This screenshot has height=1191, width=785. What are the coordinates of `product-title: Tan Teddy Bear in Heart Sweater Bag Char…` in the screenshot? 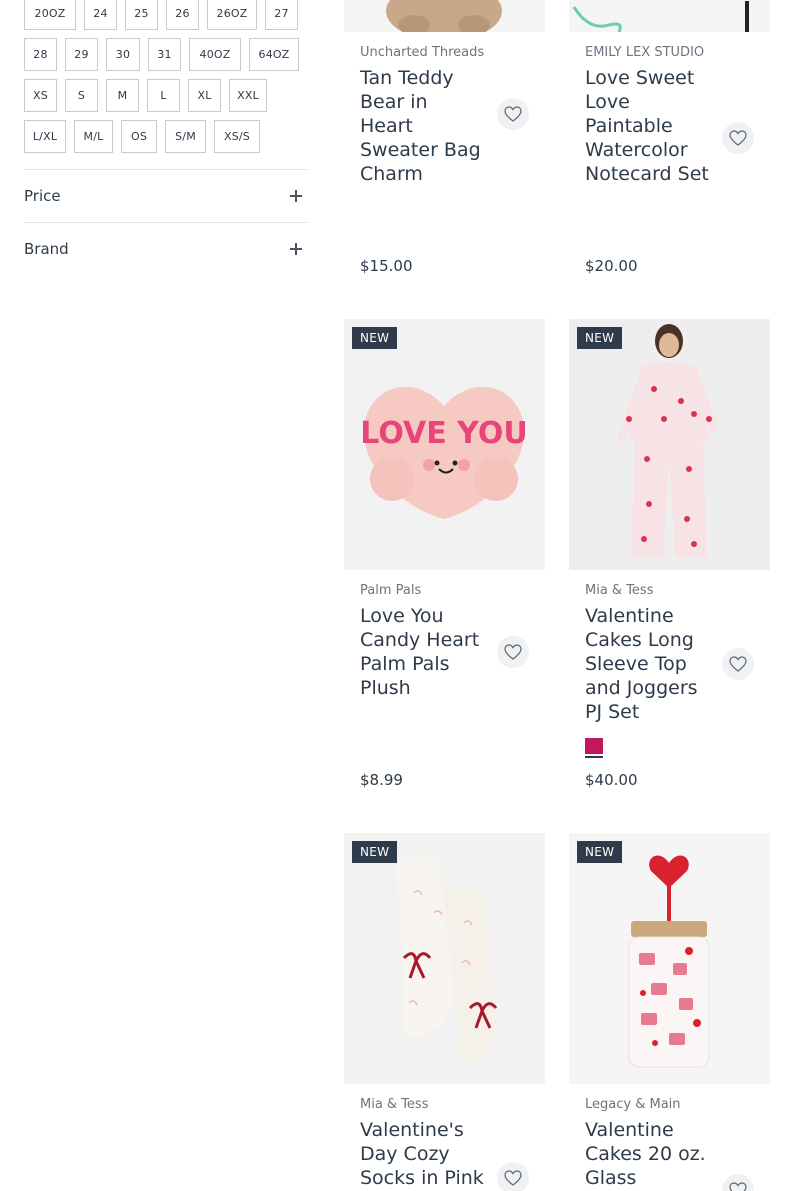 It's located at (423, 126).